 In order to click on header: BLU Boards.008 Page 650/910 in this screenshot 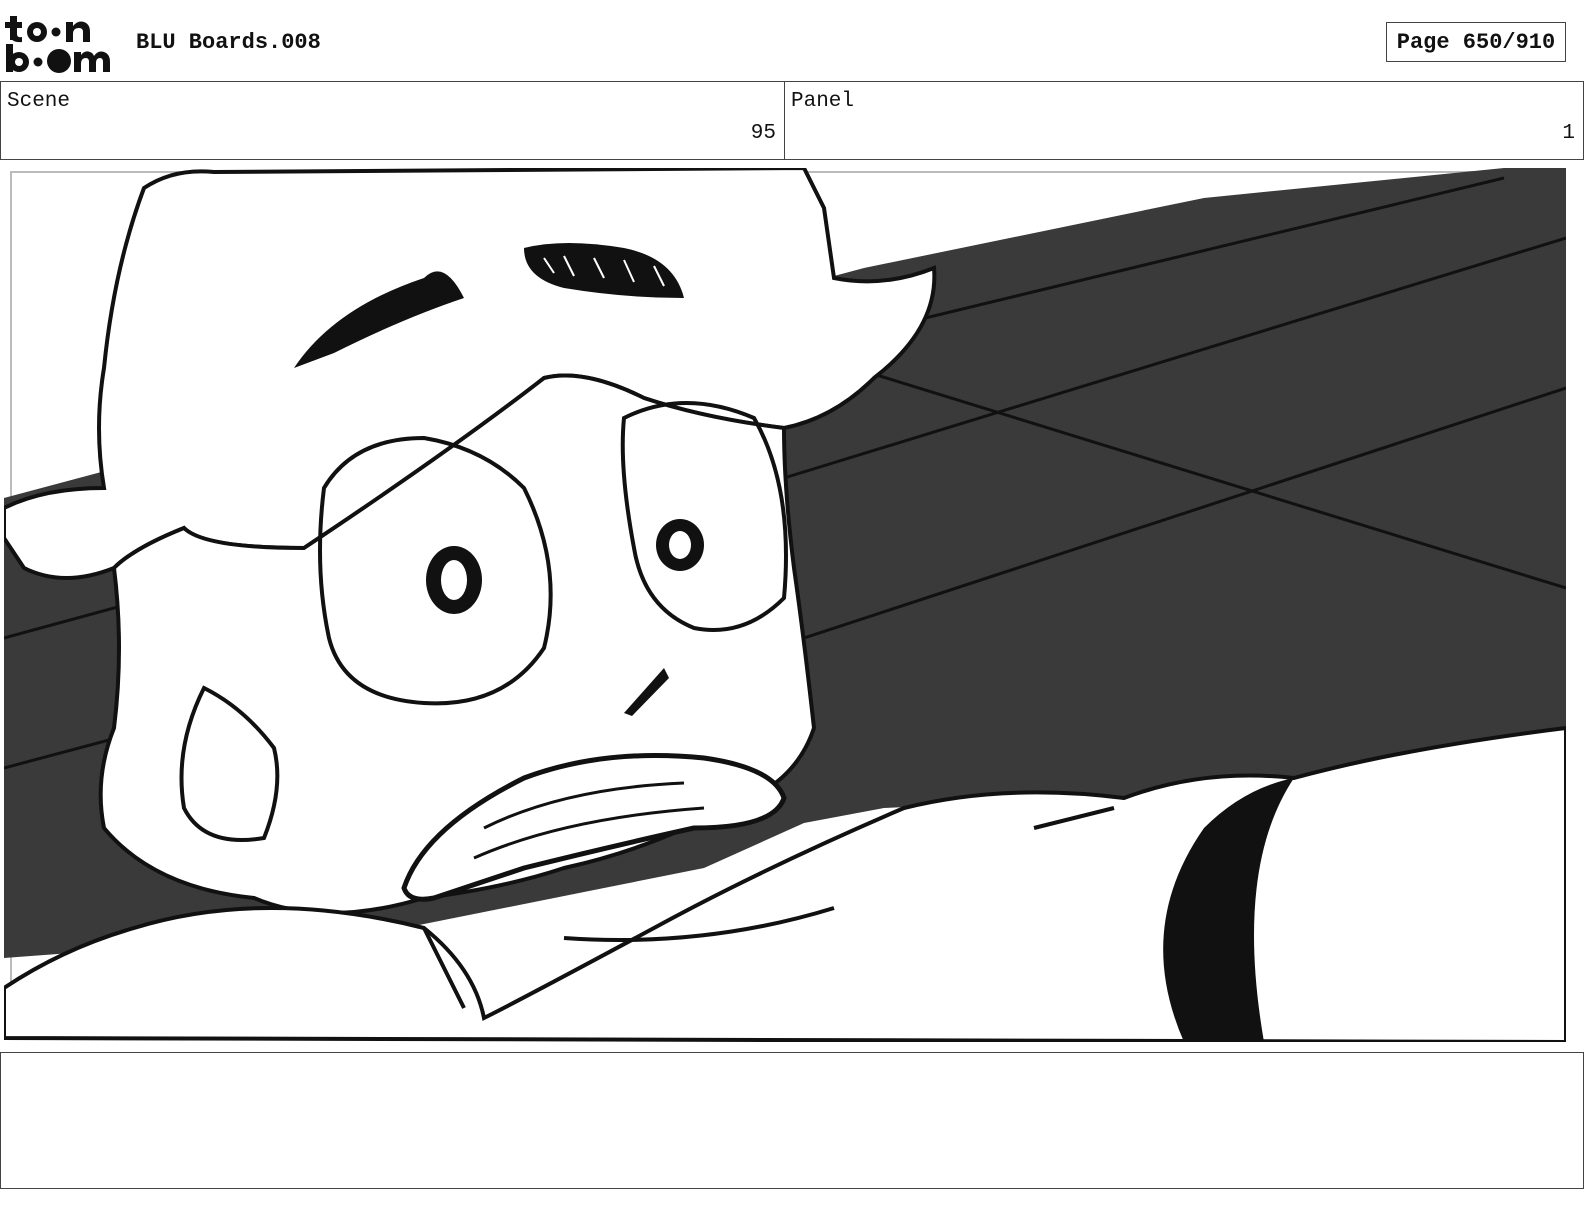, I will do `click(792, 41)`.